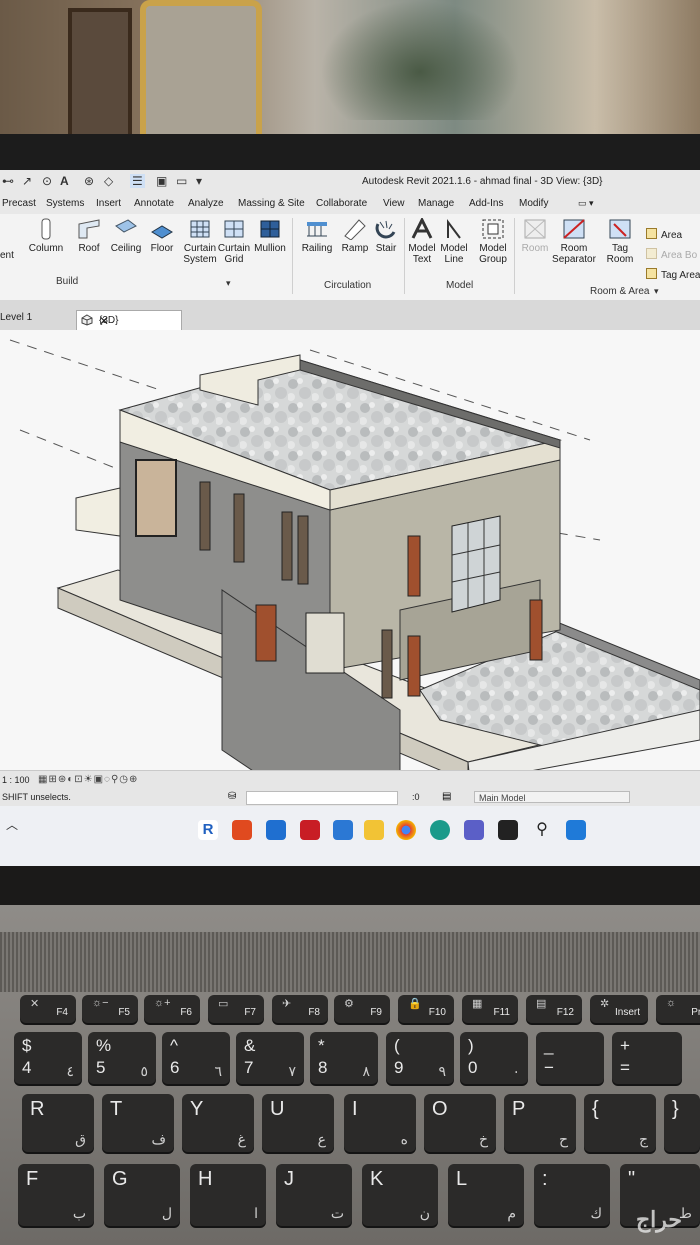 Image resolution: width=700 pixels, height=1245 pixels. I want to click on curtain-system-tool: Curtain System, so click(200, 241).